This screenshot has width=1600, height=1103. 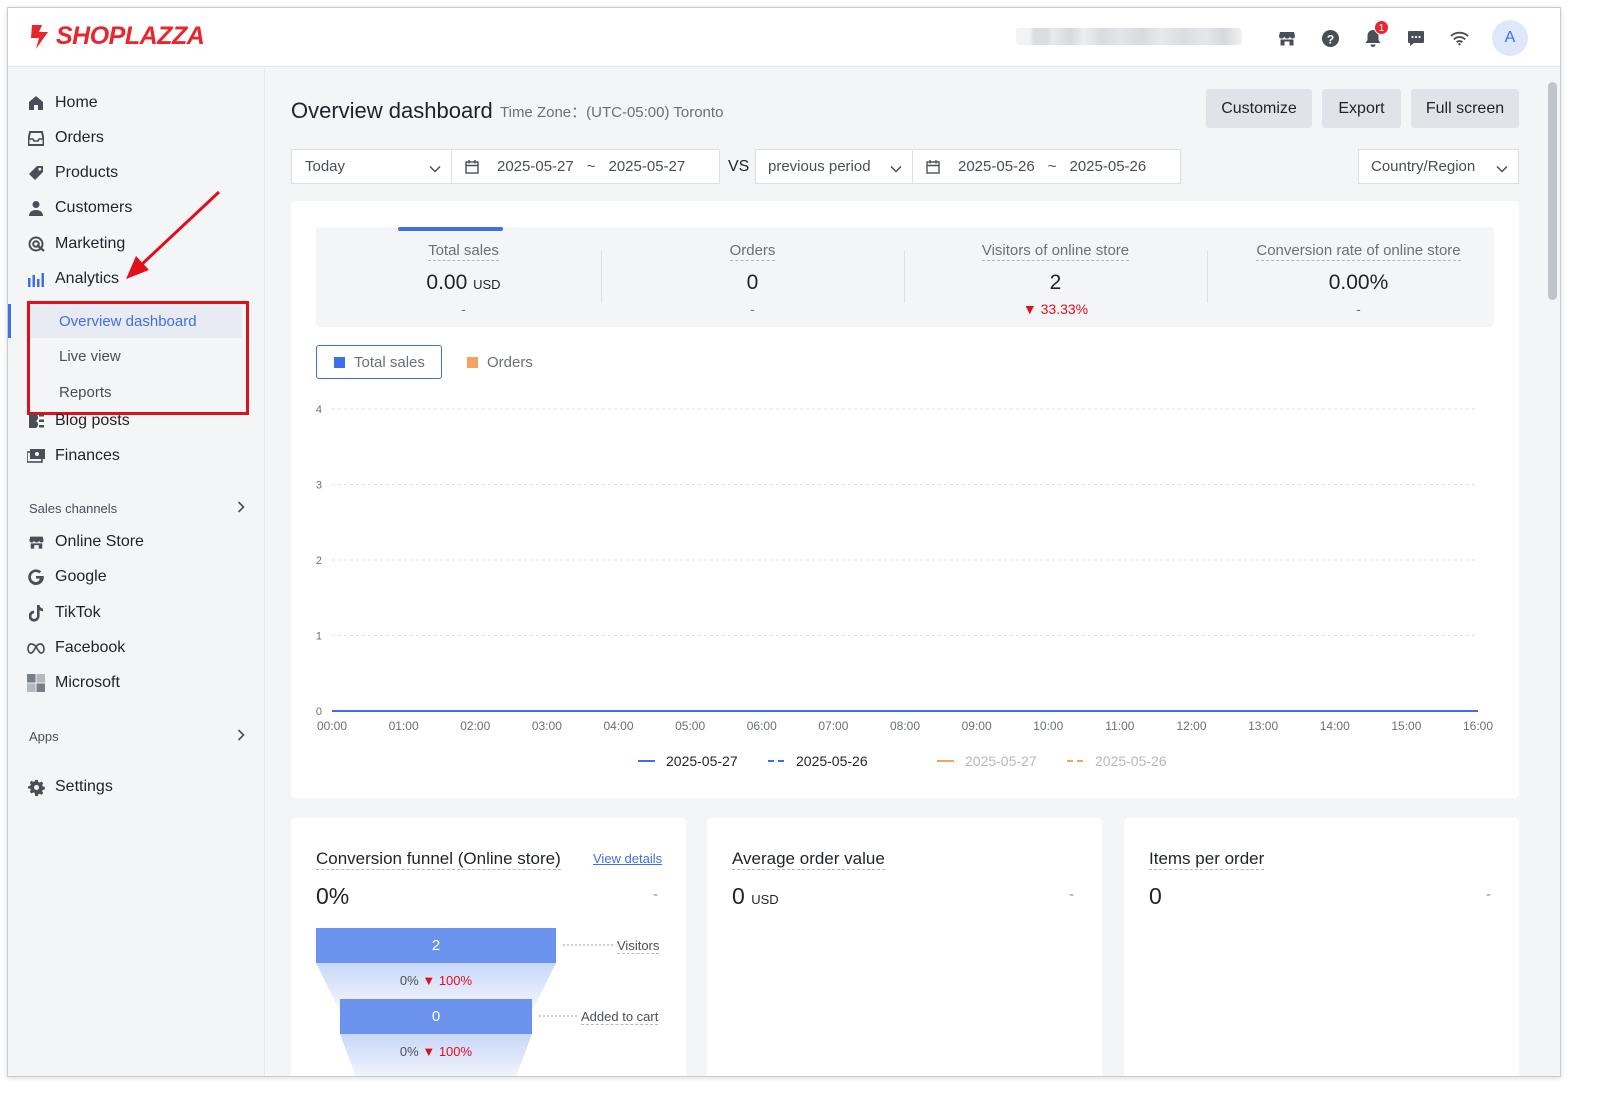 What do you see at coordinates (36, 456) in the screenshot?
I see `finance-icon` at bounding box center [36, 456].